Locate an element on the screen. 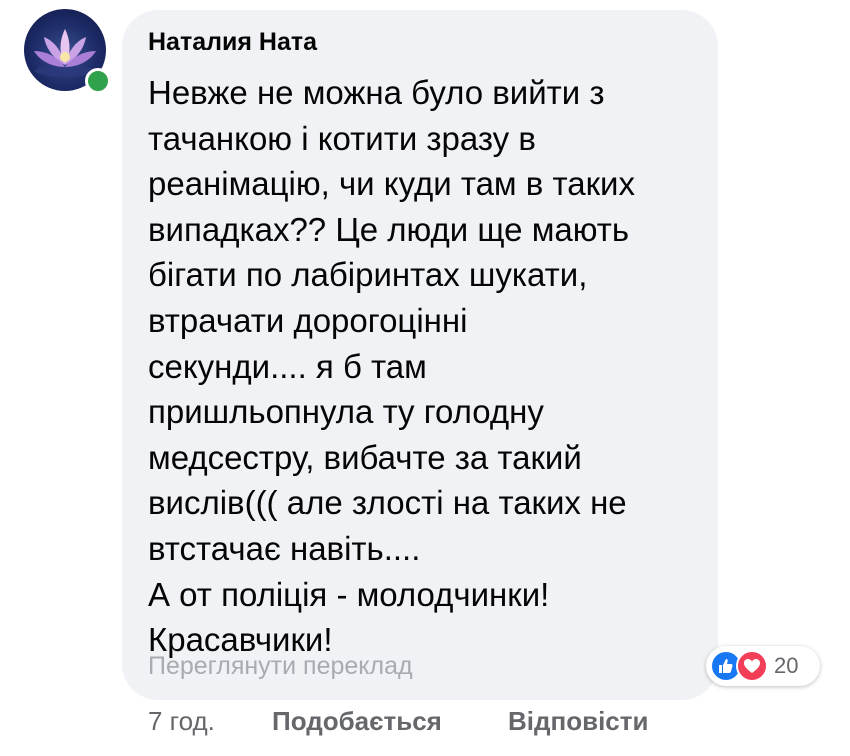 Image resolution: width=850 pixels, height=756 pixels. comment-author: Наталия Ната is located at coordinates (232, 42).